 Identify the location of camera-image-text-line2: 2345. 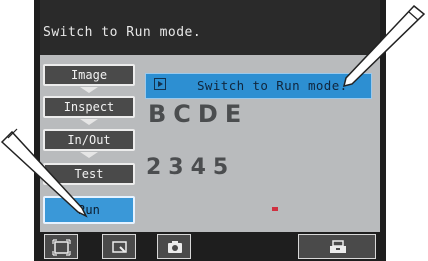
(191, 167).